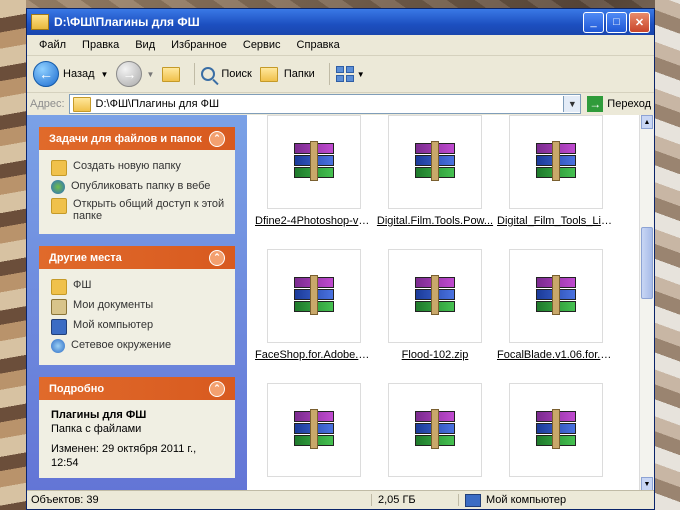 The width and height of the screenshot is (680, 510). I want to click on go-arrow-icon: →, so click(595, 104).